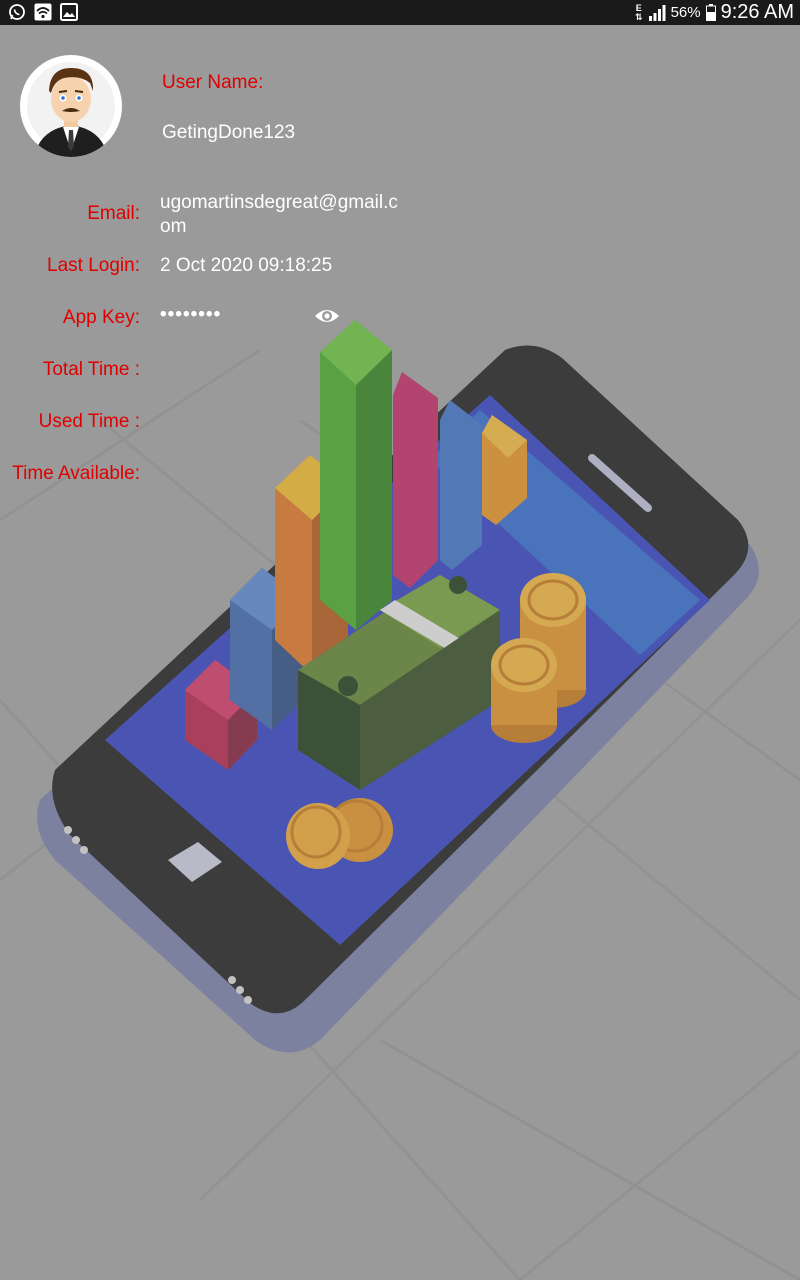  I want to click on status-bar: E ⇅ 56% 9:26 AM, so click(400, 12).